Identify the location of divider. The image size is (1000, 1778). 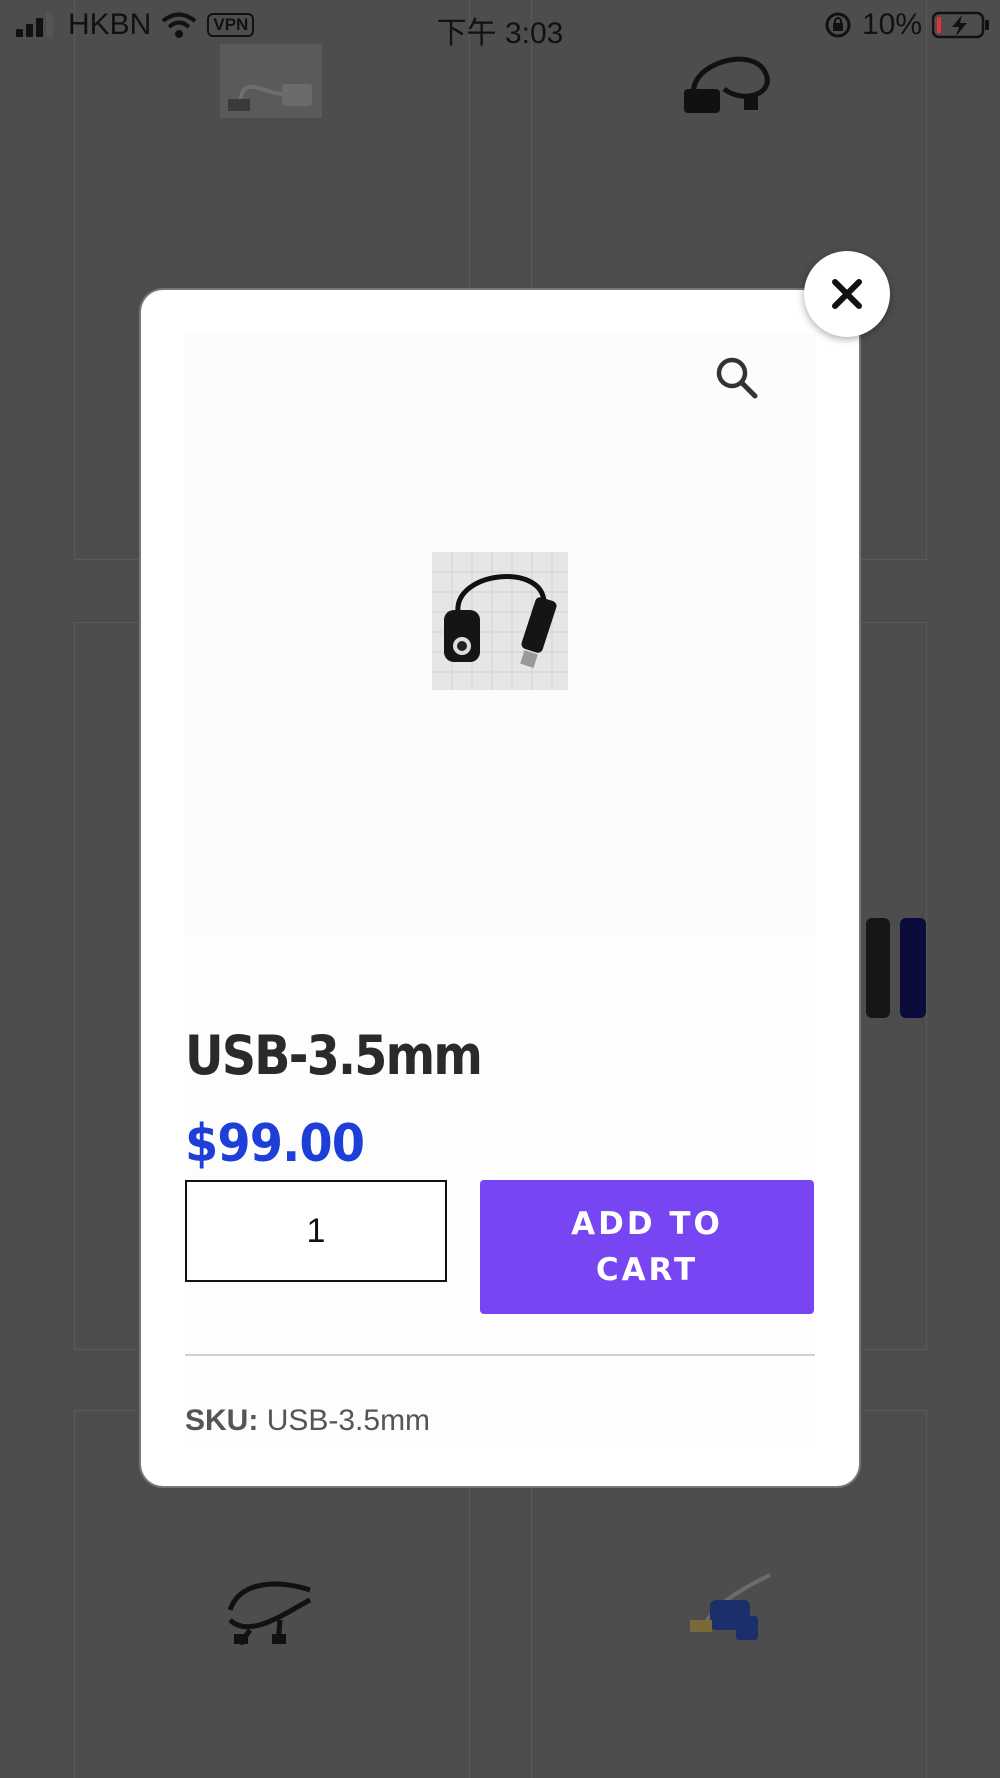
(500, 1355).